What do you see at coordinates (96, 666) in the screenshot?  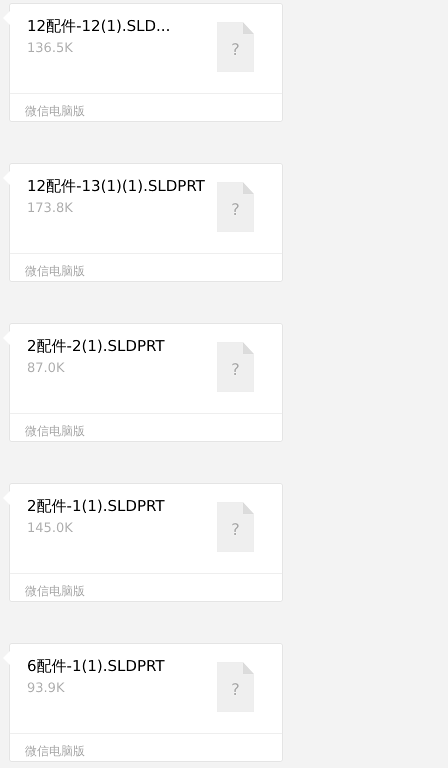 I see `file-name: 6配件-1(1).SLDPRT` at bounding box center [96, 666].